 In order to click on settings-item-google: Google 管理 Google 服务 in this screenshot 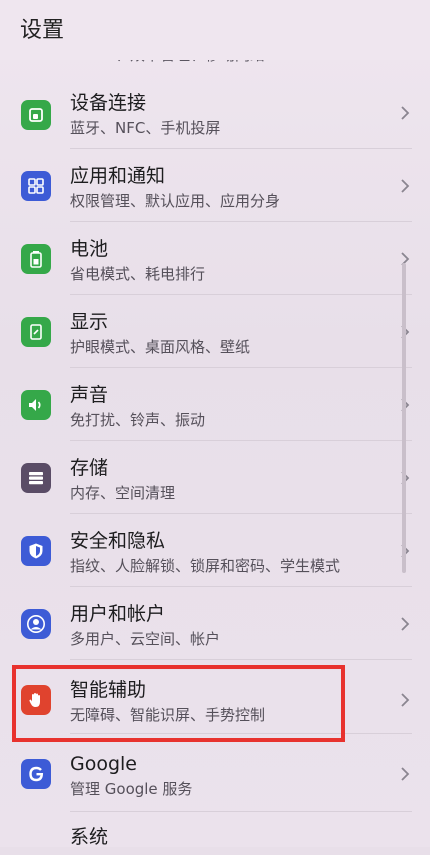, I will do `click(215, 775)`.